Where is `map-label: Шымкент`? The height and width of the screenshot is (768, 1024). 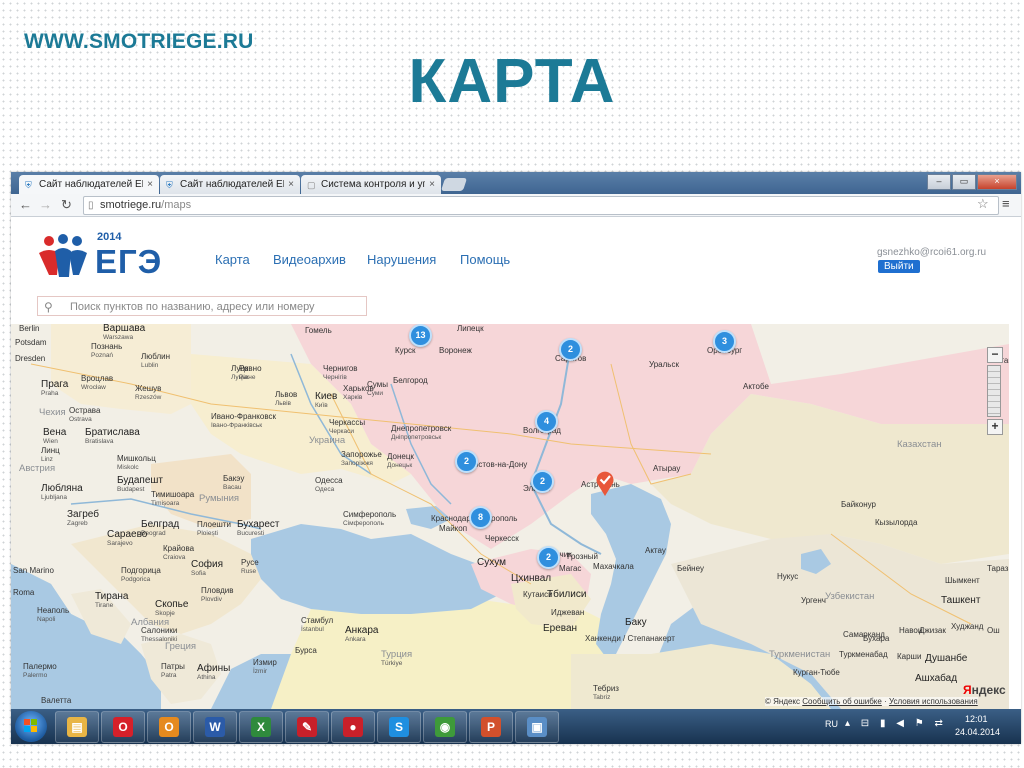 map-label: Шымкент is located at coordinates (962, 580).